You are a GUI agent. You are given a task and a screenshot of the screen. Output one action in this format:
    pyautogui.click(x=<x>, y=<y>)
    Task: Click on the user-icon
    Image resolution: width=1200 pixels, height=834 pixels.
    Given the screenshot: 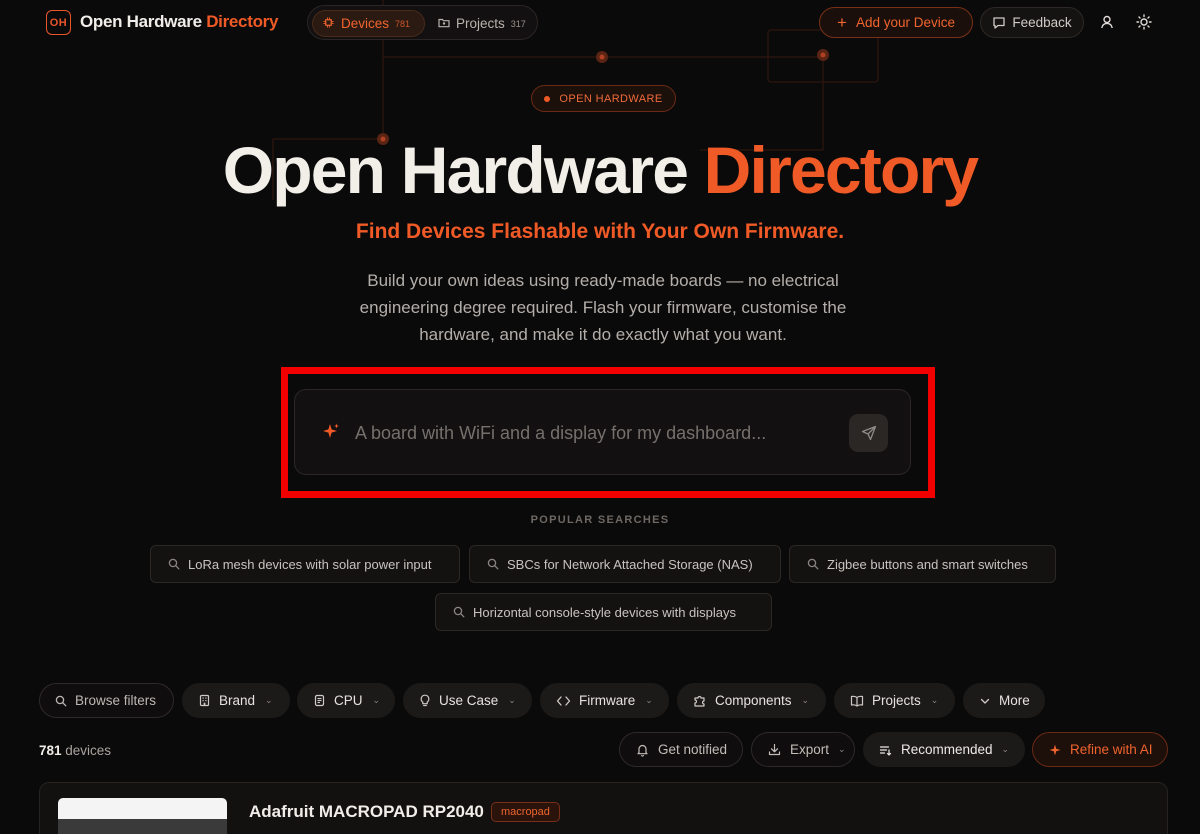 What is the action you would take?
    pyautogui.click(x=1107, y=22)
    